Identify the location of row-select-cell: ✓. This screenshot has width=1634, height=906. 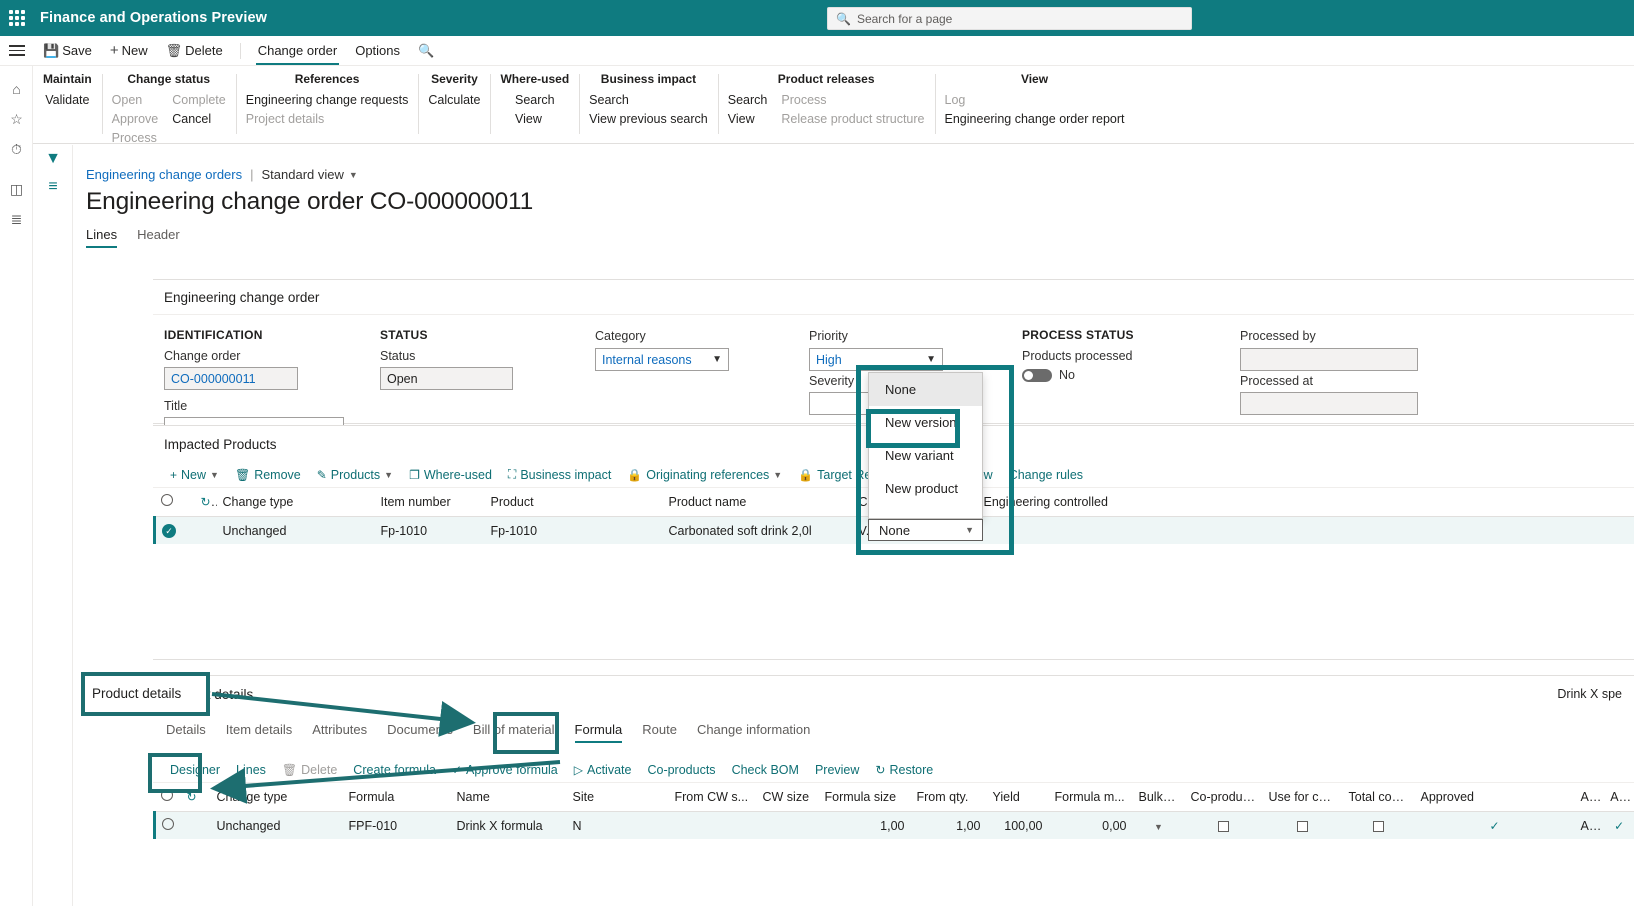
(174, 530).